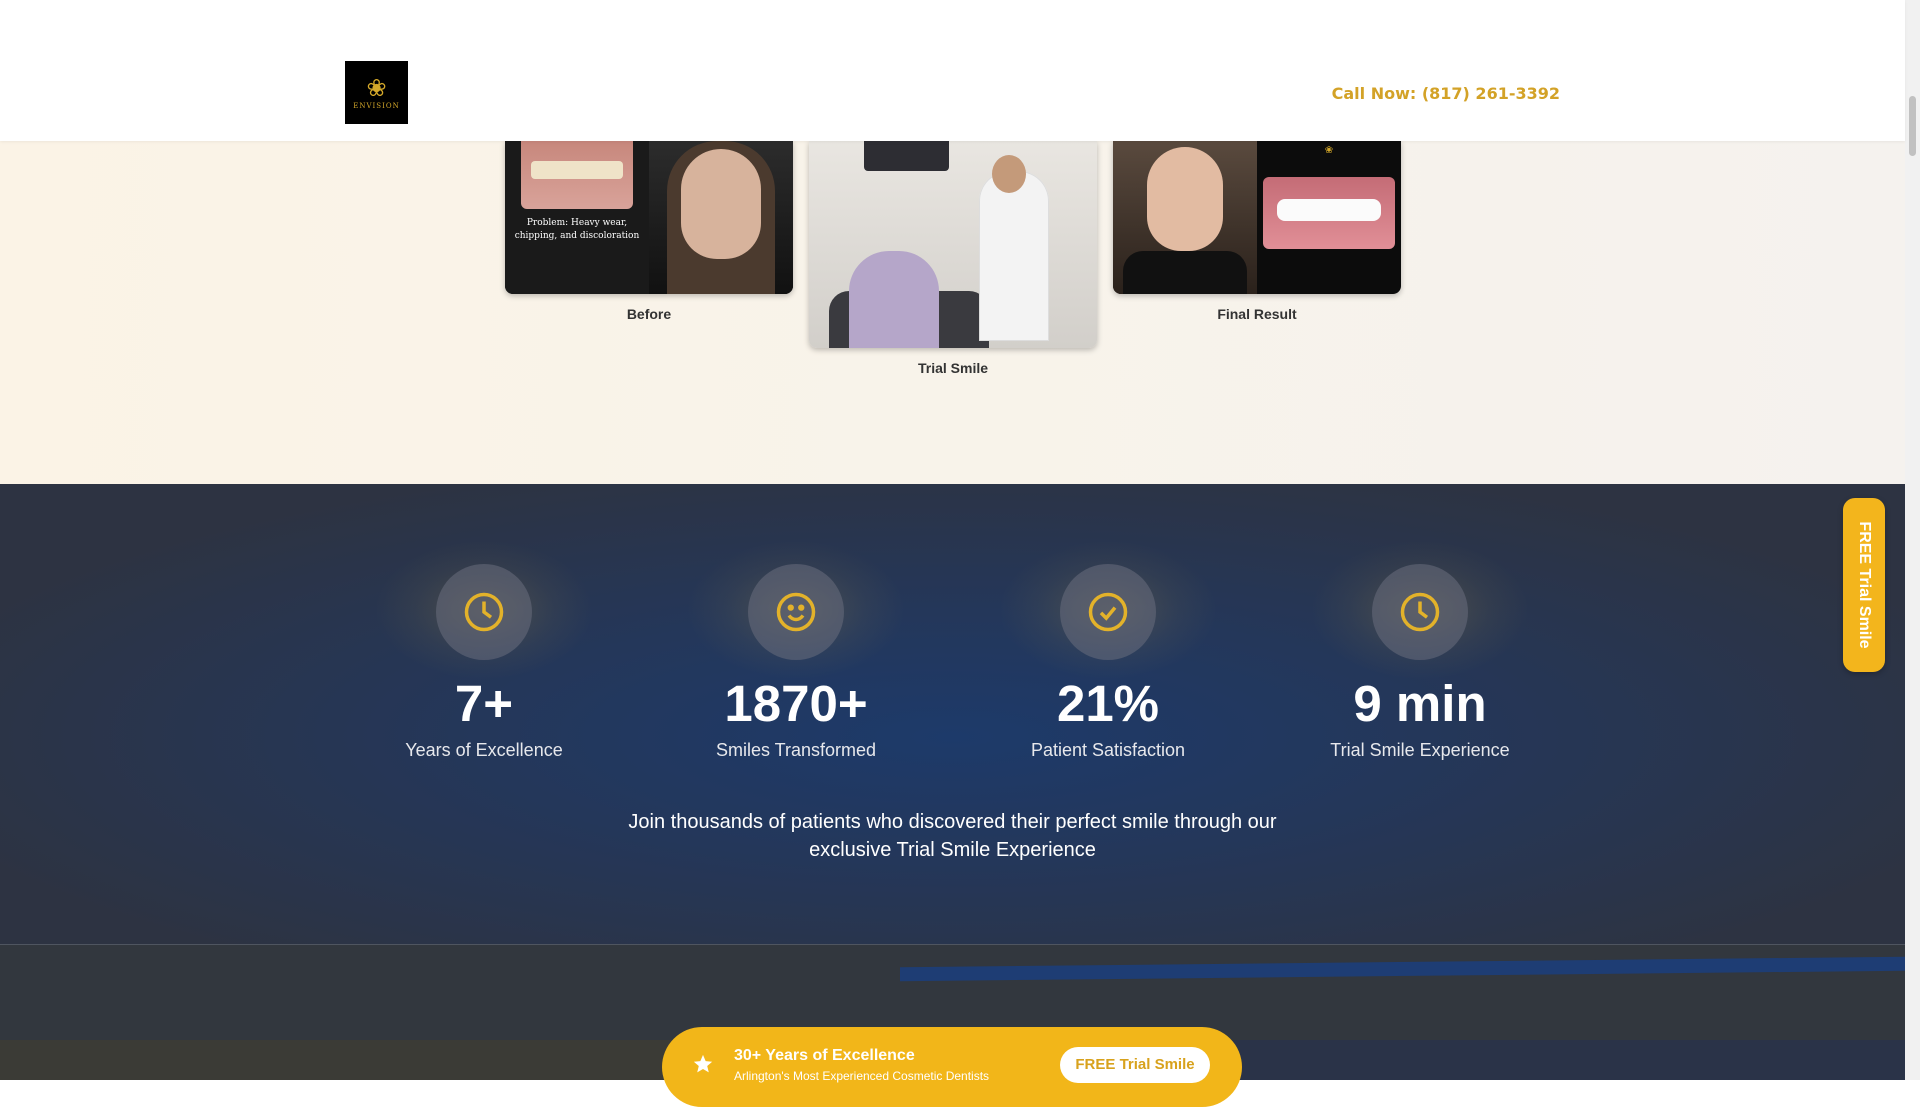 This screenshot has width=1920, height=1107. I want to click on stat-label: Smiles Transformed, so click(796, 750).